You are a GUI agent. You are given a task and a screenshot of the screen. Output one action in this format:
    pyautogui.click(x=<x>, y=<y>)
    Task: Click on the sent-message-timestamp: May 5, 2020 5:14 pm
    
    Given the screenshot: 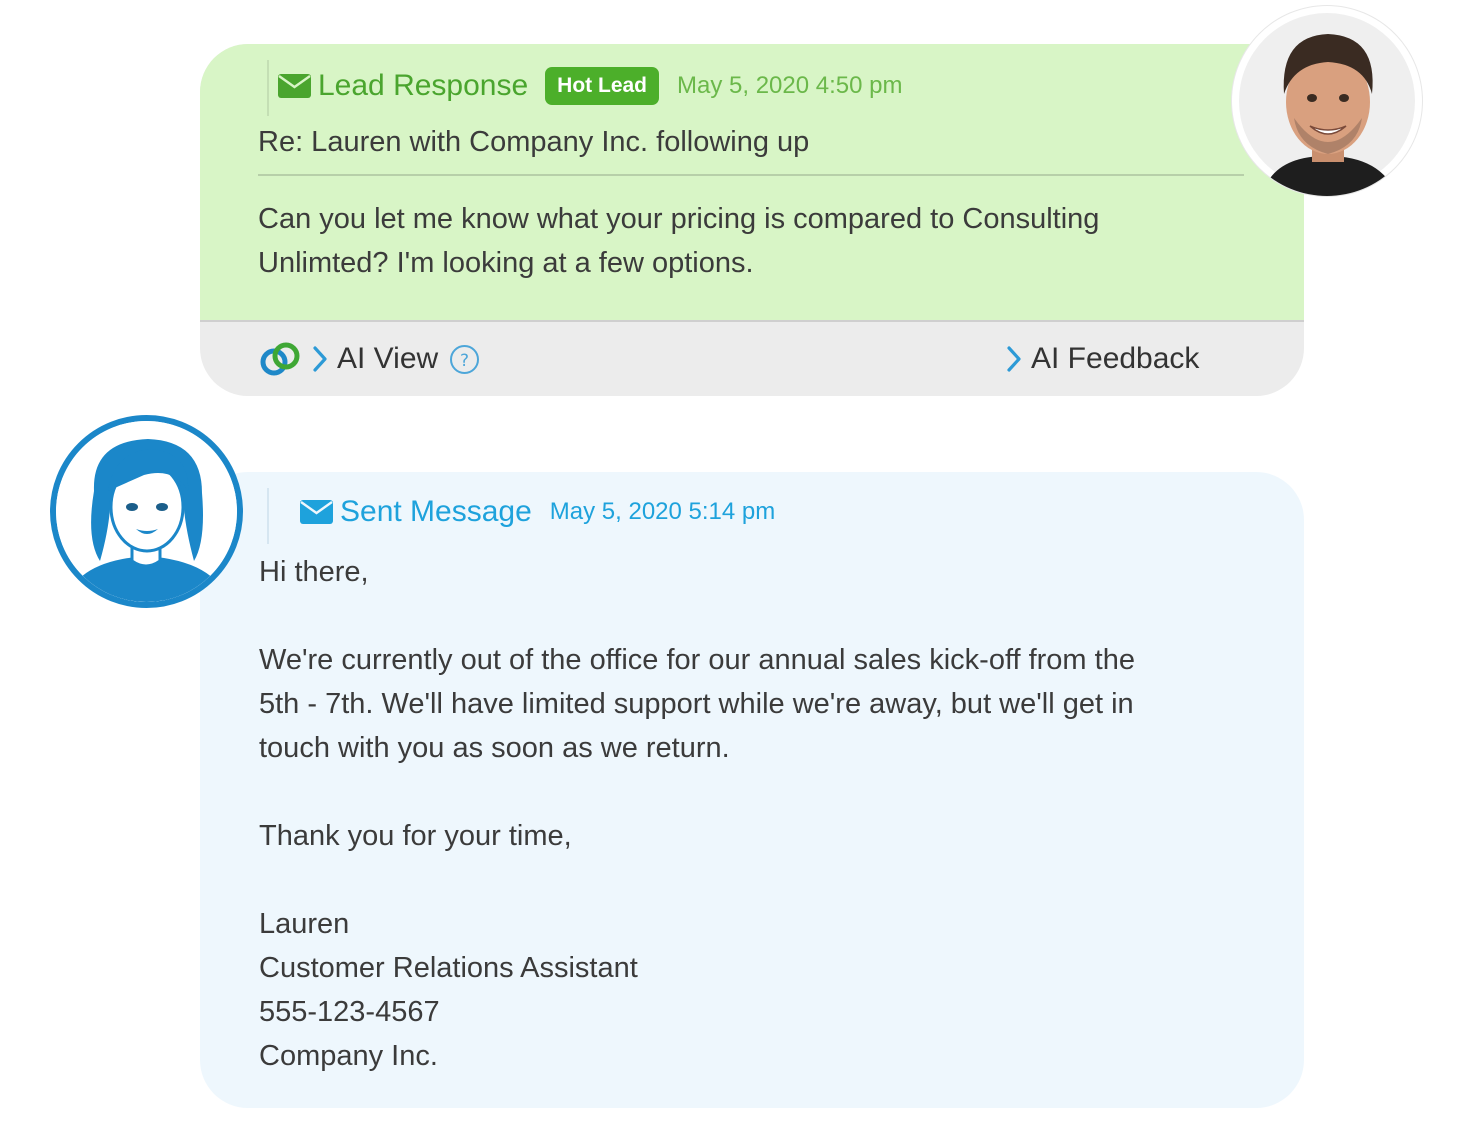 What is the action you would take?
    pyautogui.click(x=662, y=511)
    